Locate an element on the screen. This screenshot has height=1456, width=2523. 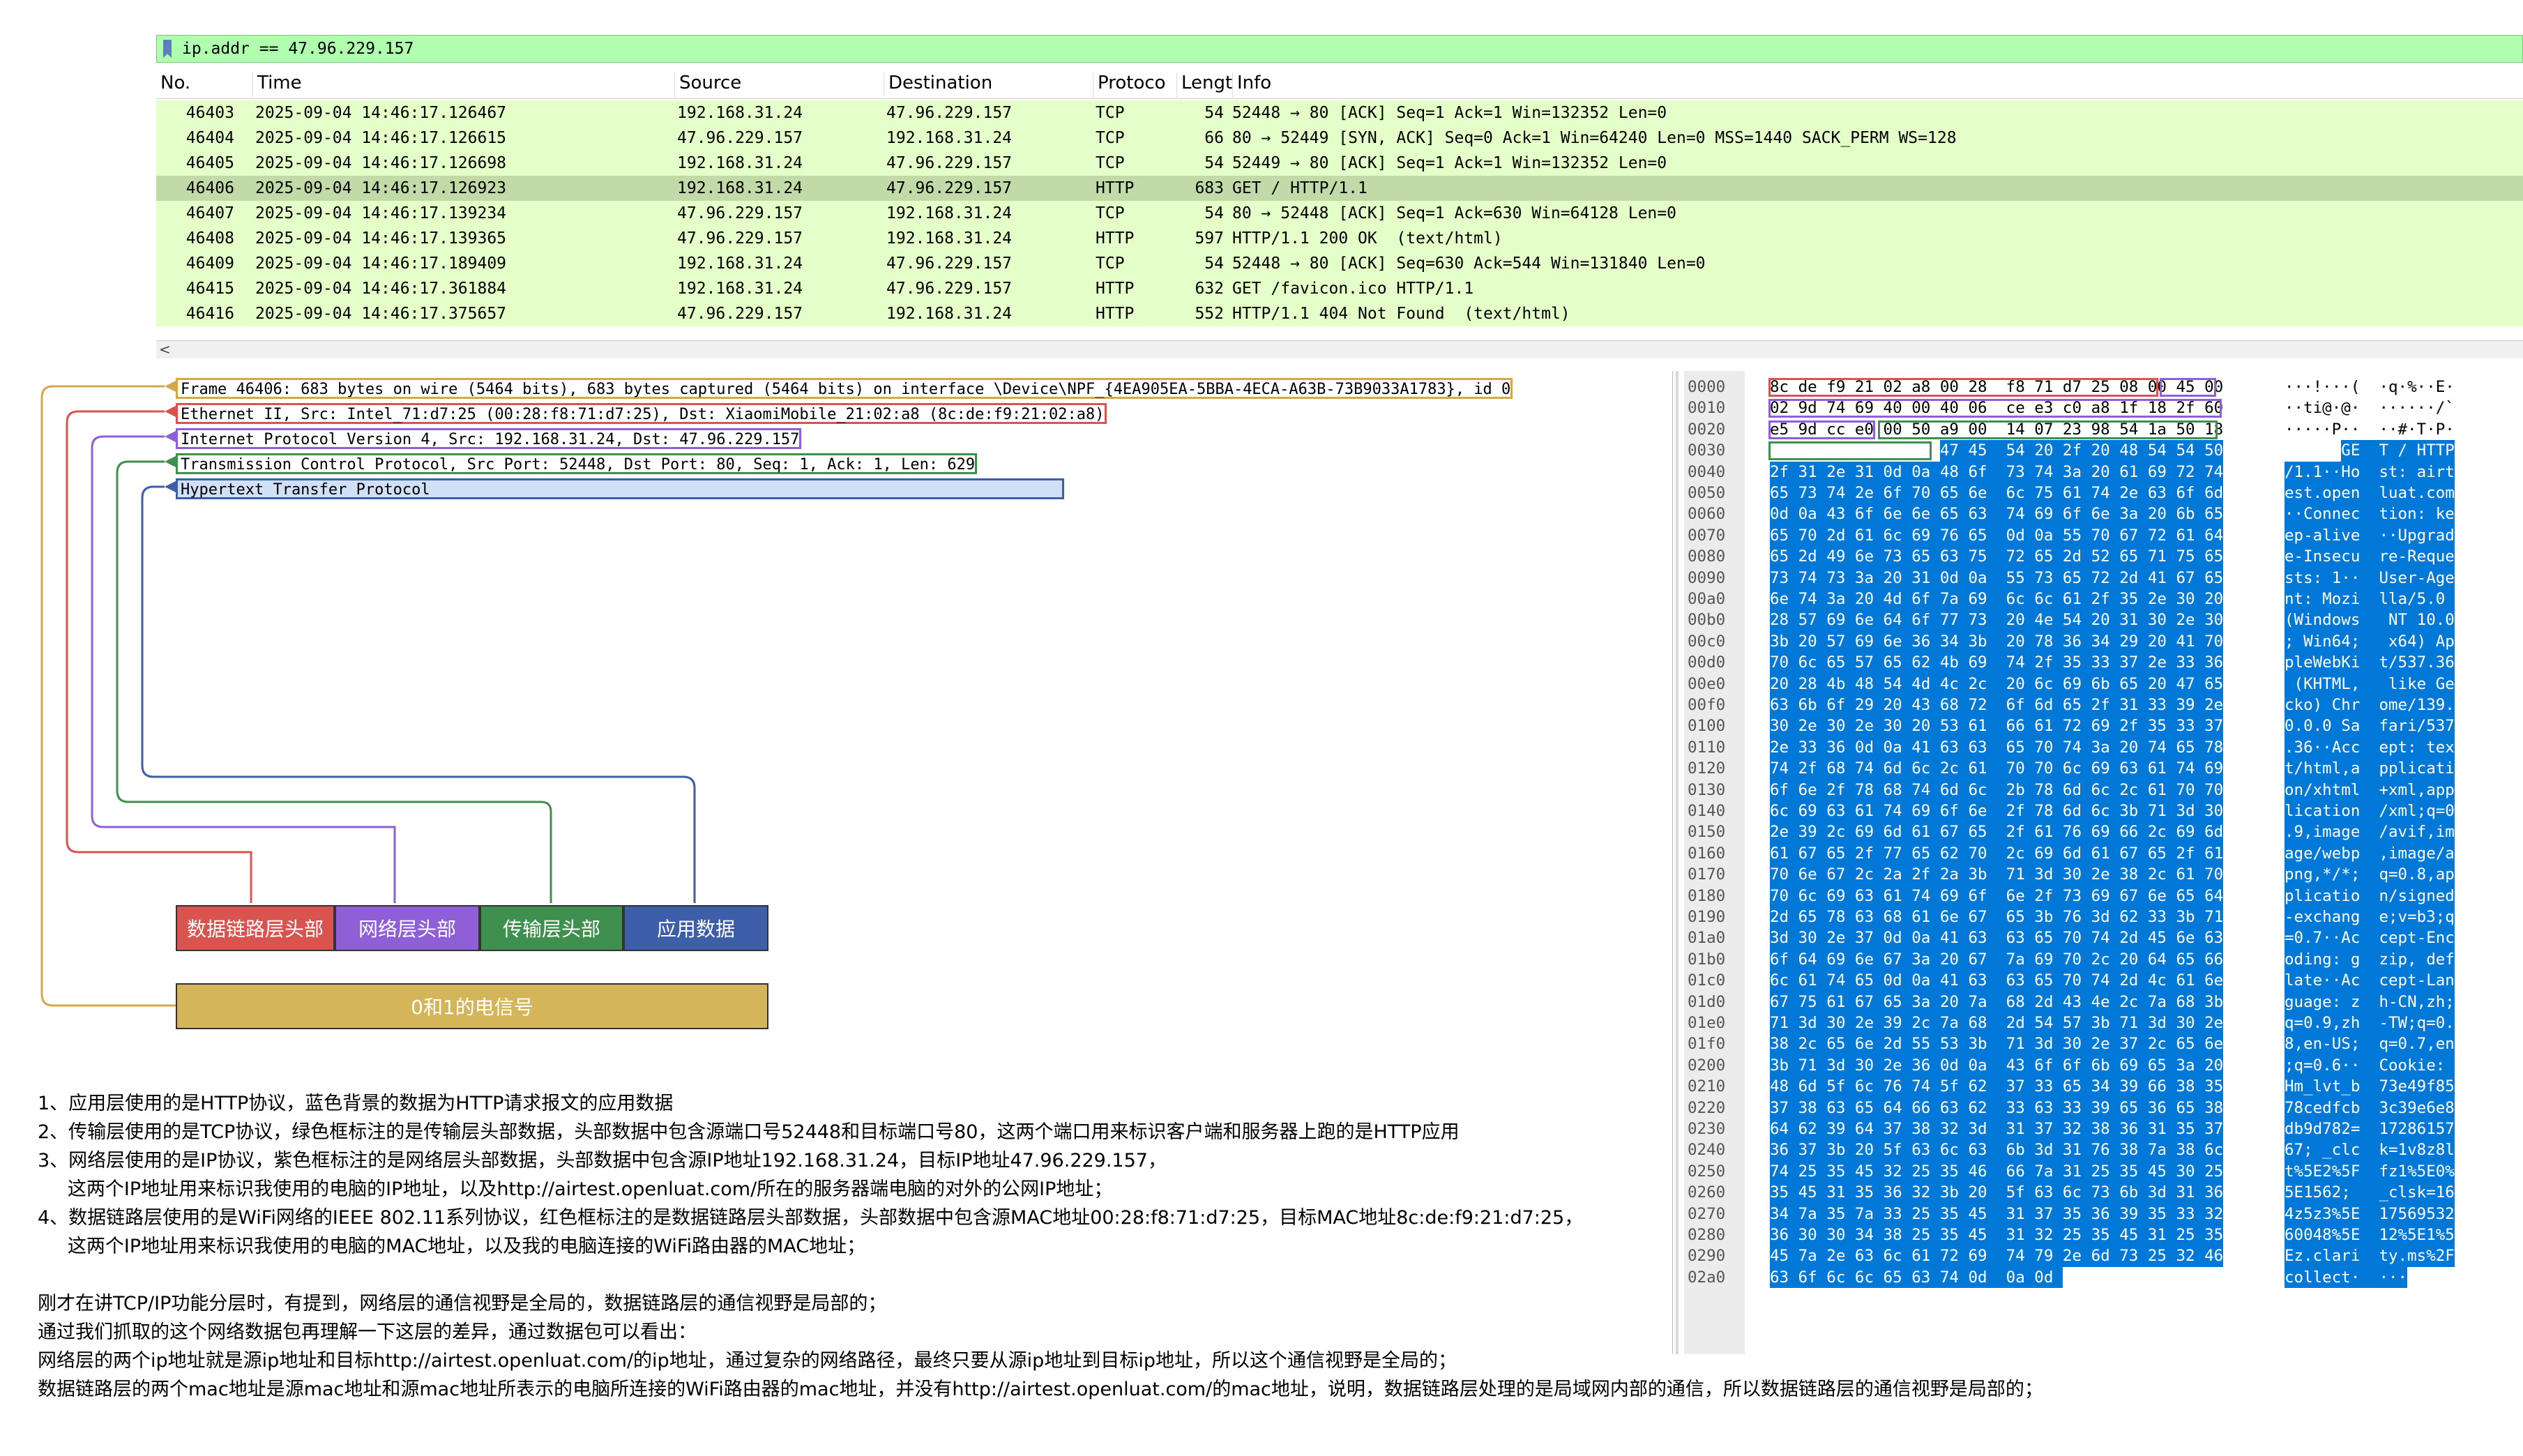
transport-layer-header-label: 传输层头部 is located at coordinates (551, 928).